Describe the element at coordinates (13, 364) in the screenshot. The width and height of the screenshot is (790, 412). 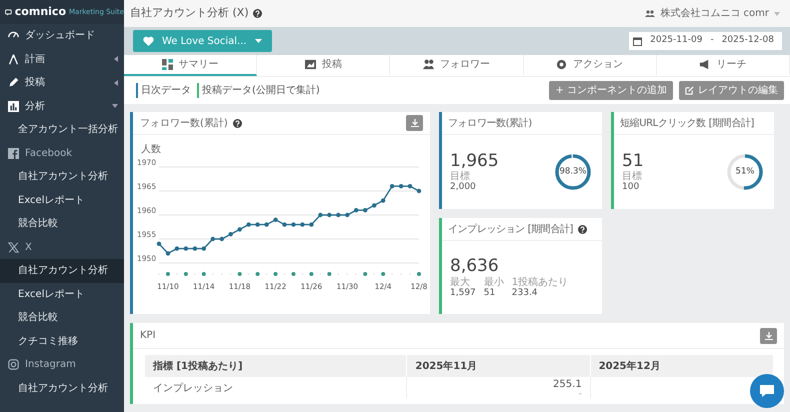
I see `camera-icon` at that location.